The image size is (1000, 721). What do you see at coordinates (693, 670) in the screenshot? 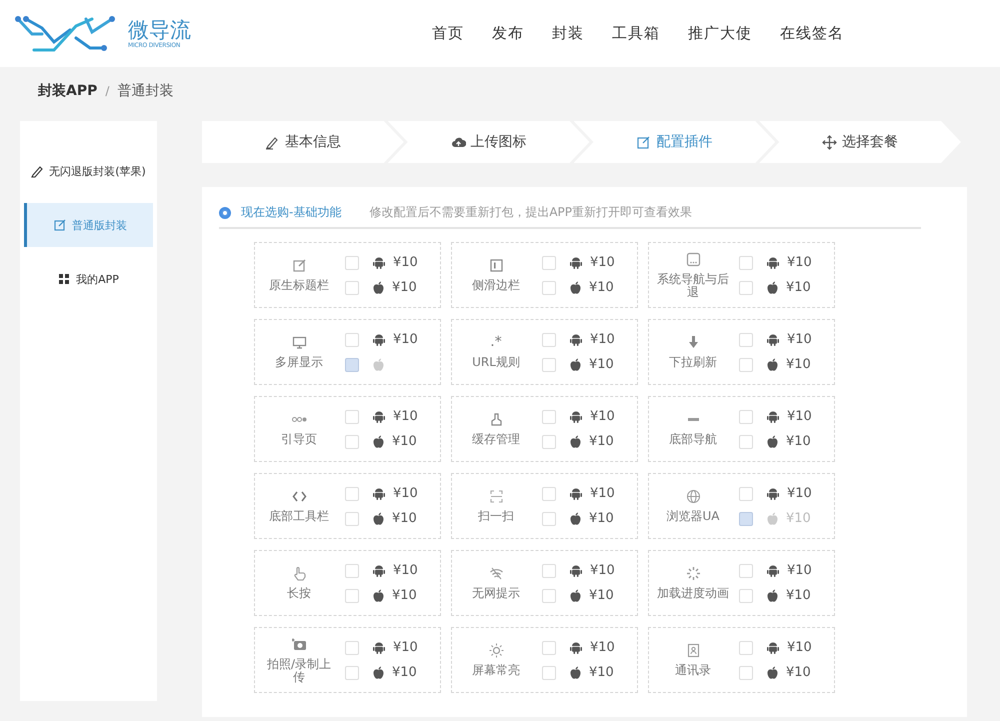
I see `feature-label: 通讯录` at bounding box center [693, 670].